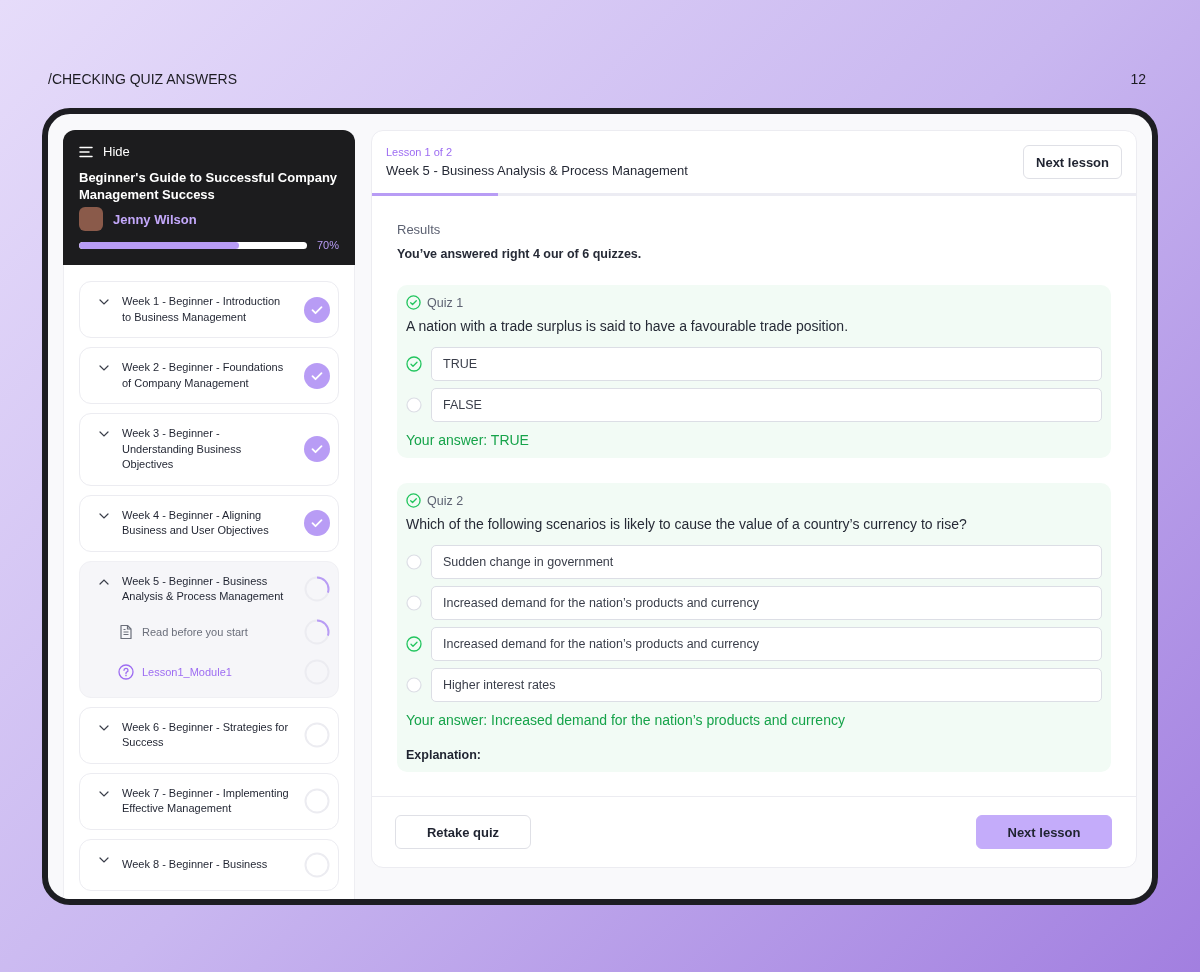  I want to click on lesson-counter: Lesson 1 of 2, so click(420, 152).